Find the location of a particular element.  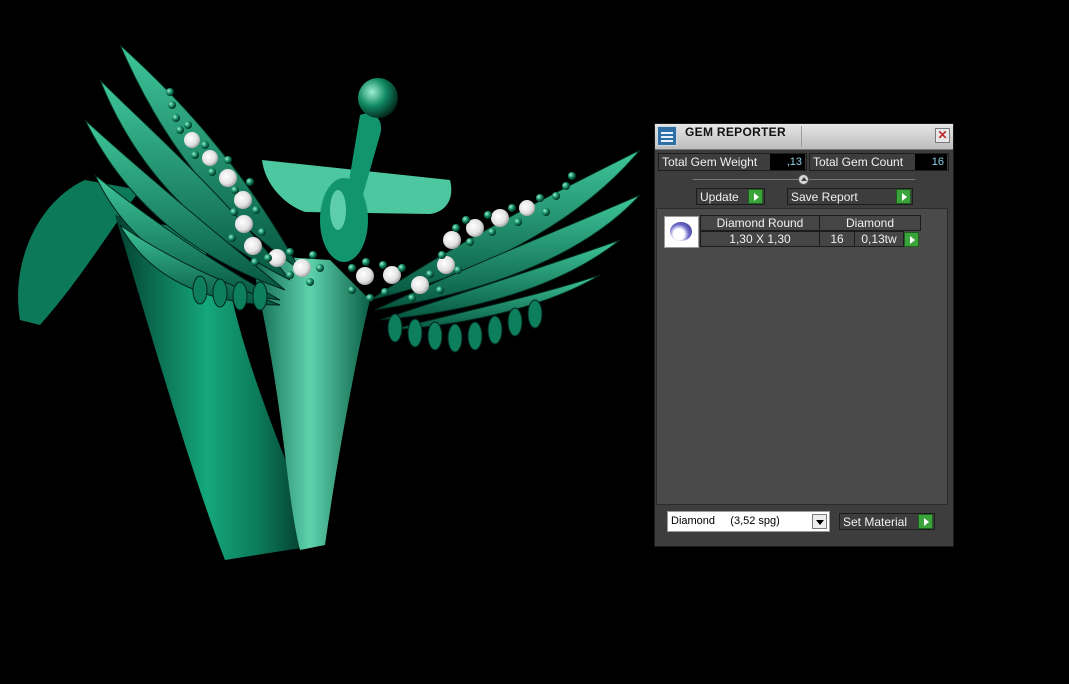

gem-weight-cell: 0,13tw is located at coordinates (879, 239).